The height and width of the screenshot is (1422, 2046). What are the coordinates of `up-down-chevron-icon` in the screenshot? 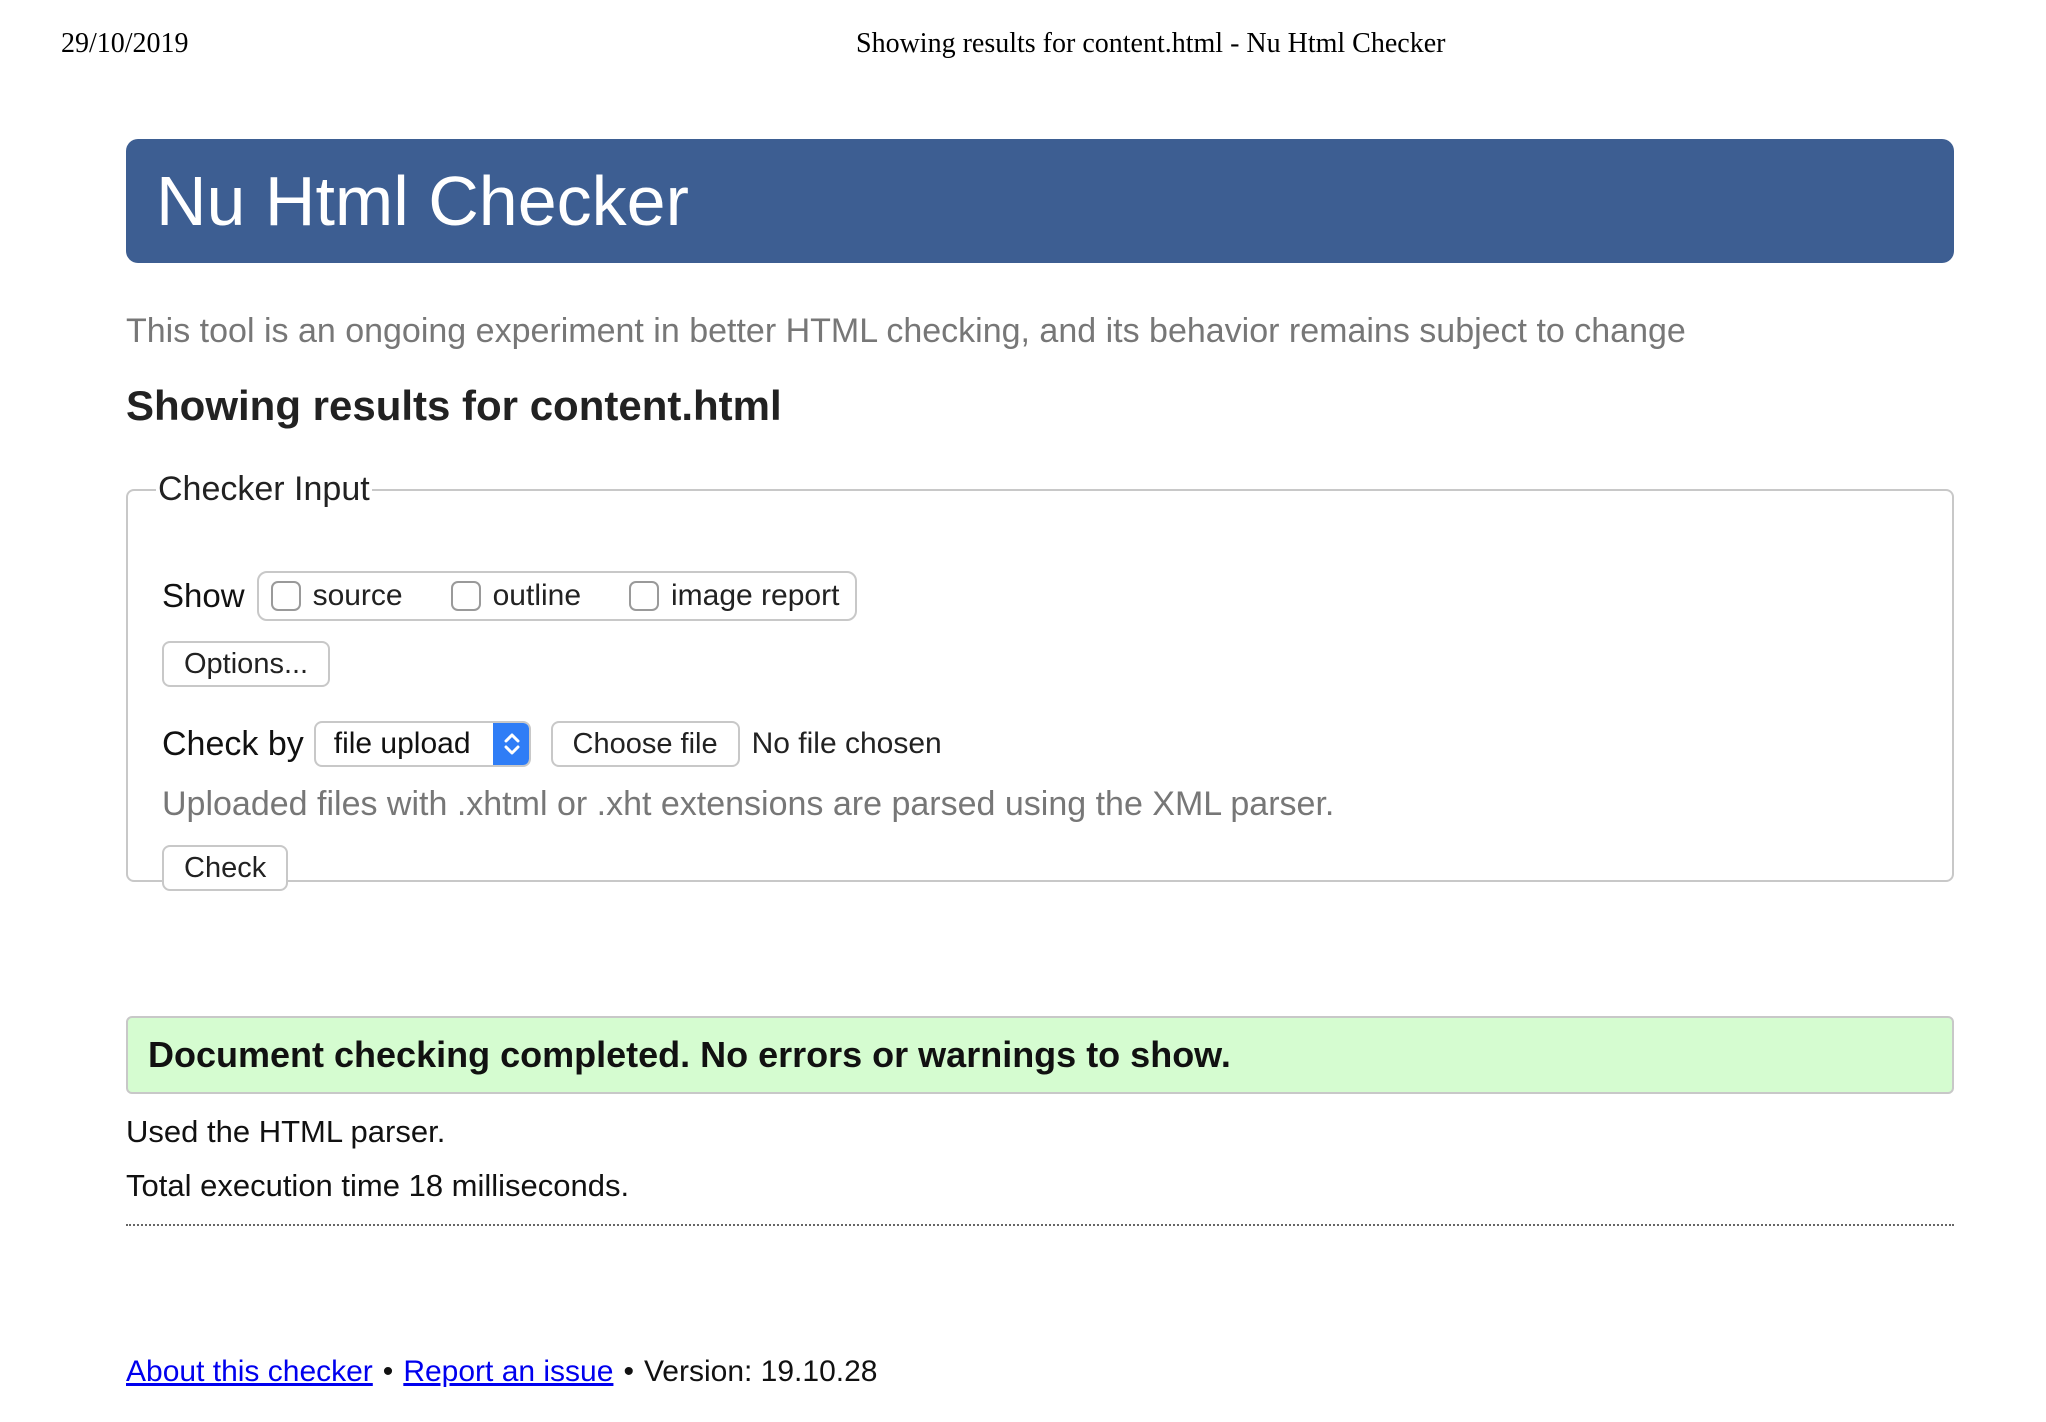 It's located at (512, 744).